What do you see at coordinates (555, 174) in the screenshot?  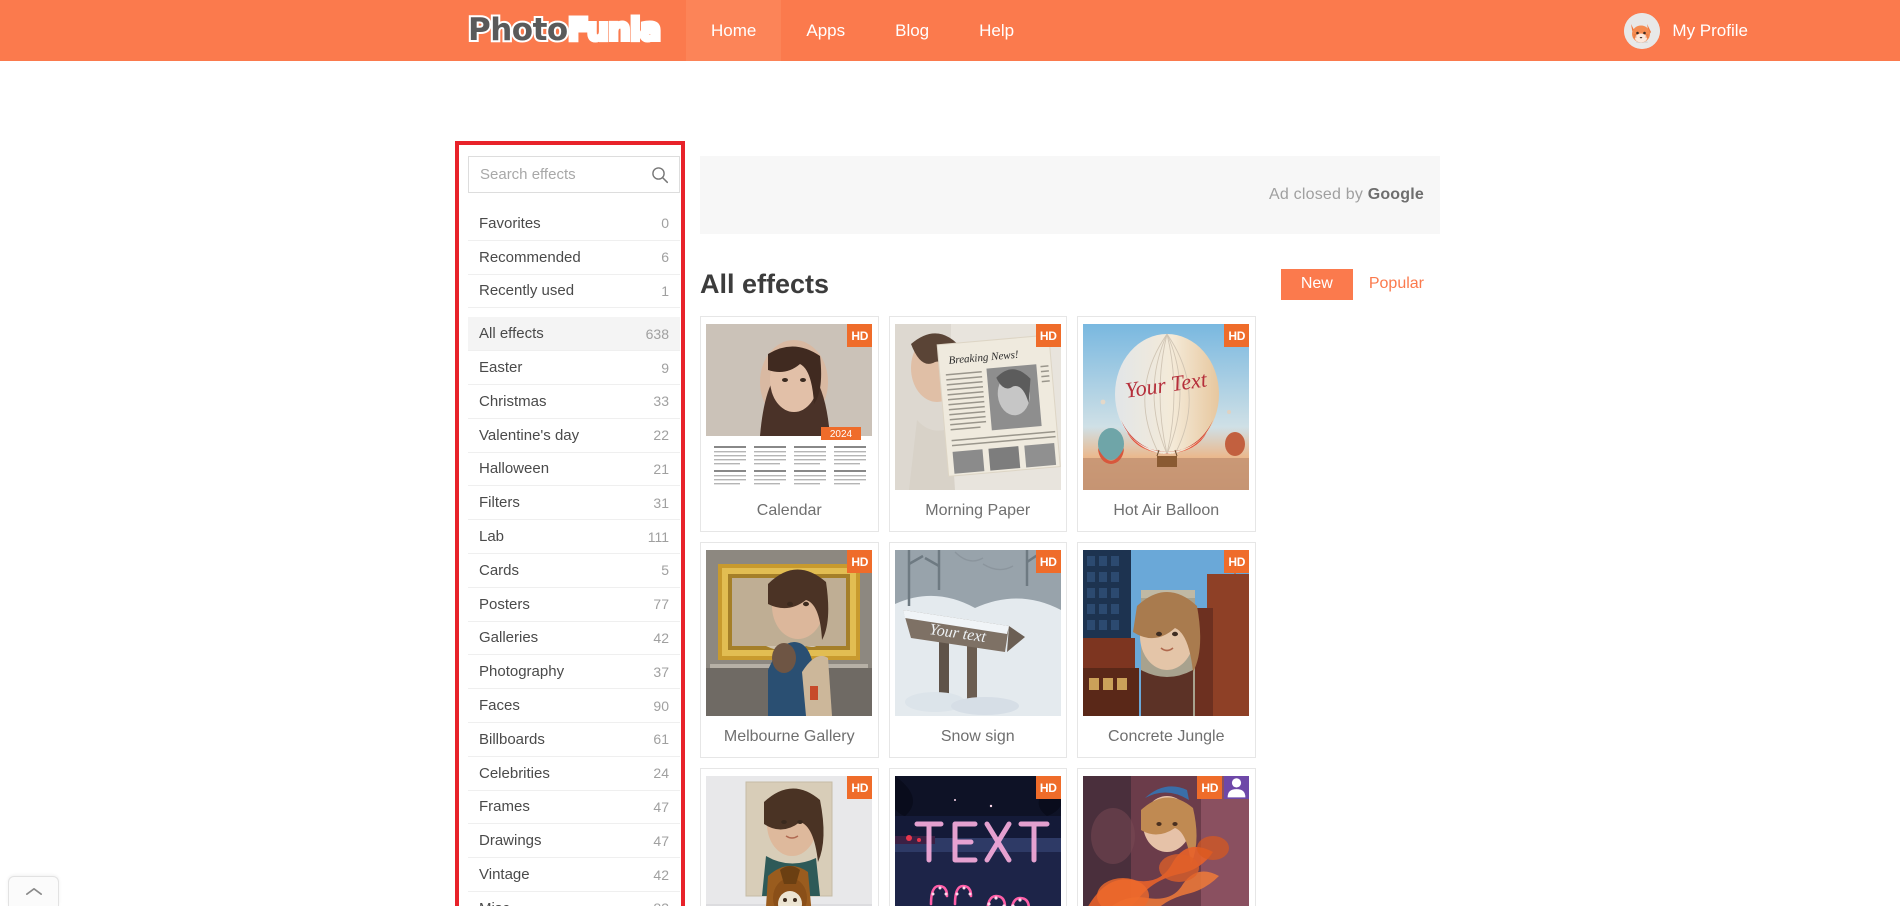 I see `search-input` at bounding box center [555, 174].